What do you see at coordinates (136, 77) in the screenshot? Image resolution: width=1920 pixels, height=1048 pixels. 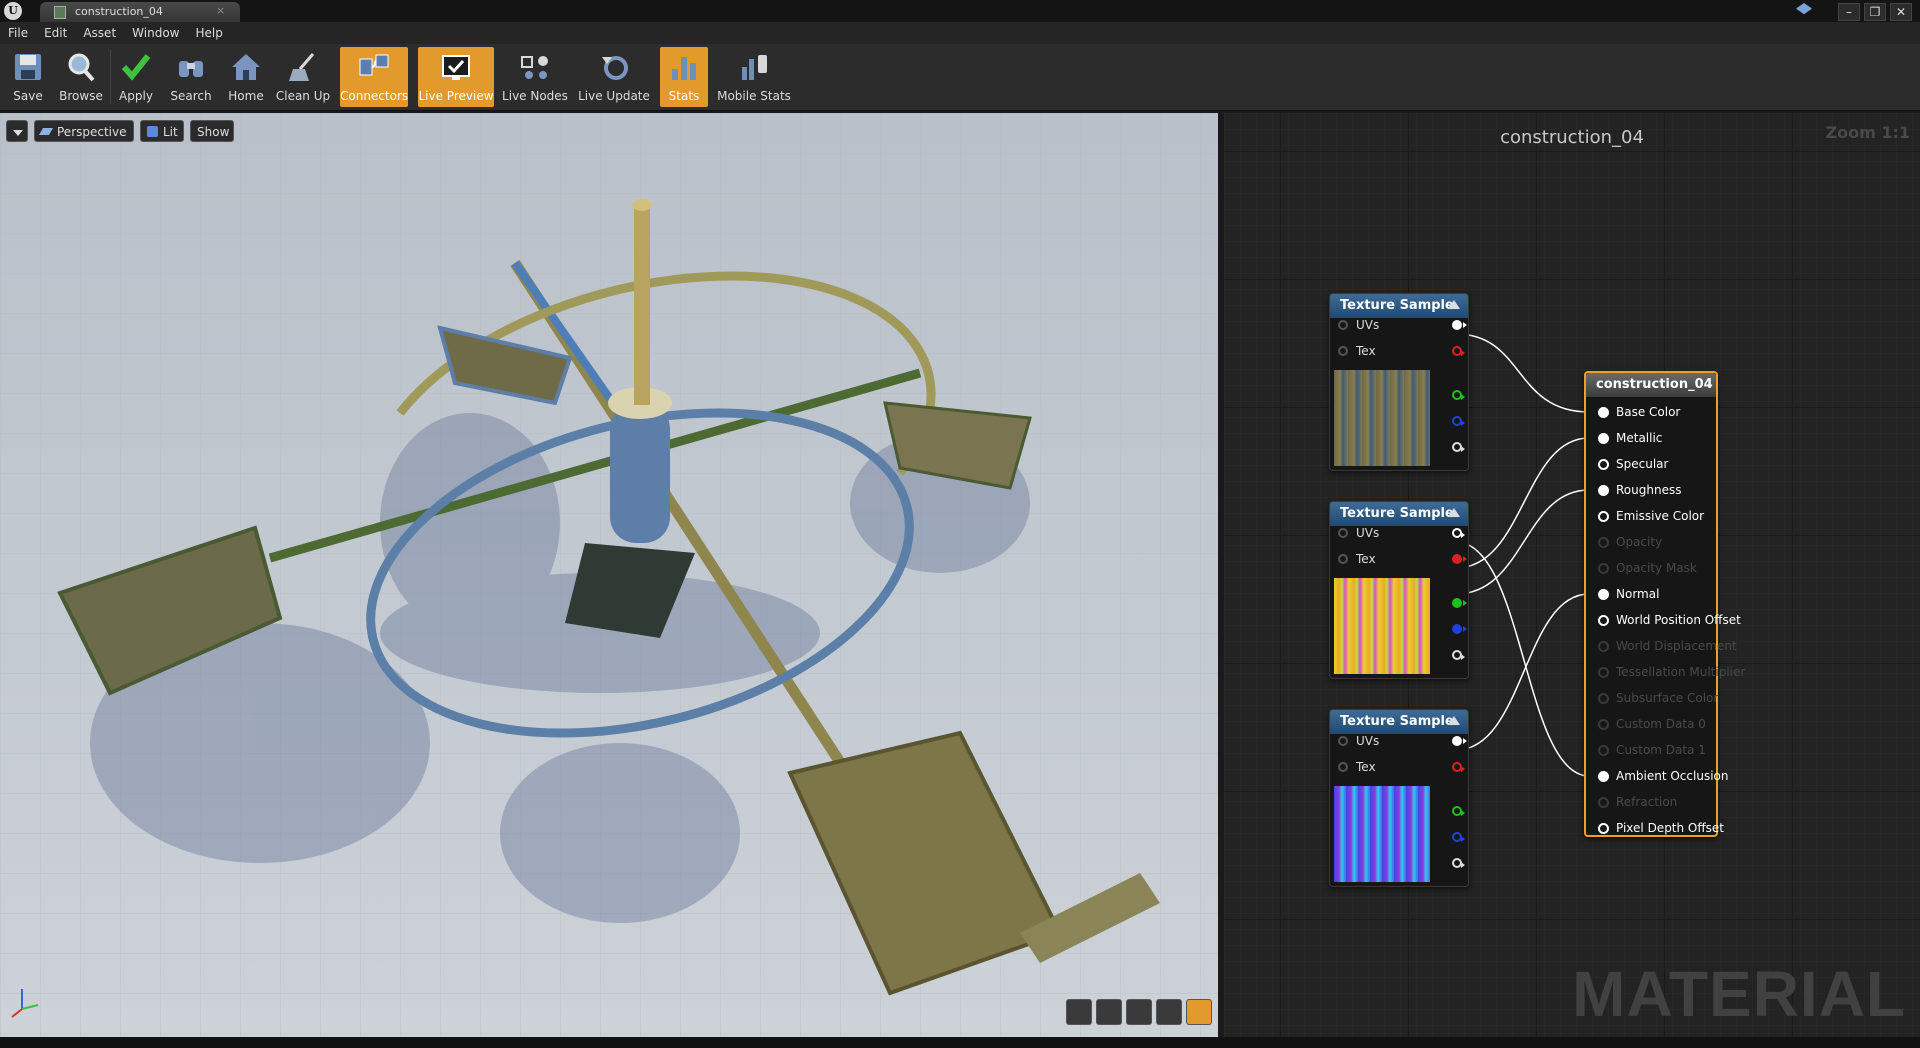 I see `apply-button: Apply` at bounding box center [136, 77].